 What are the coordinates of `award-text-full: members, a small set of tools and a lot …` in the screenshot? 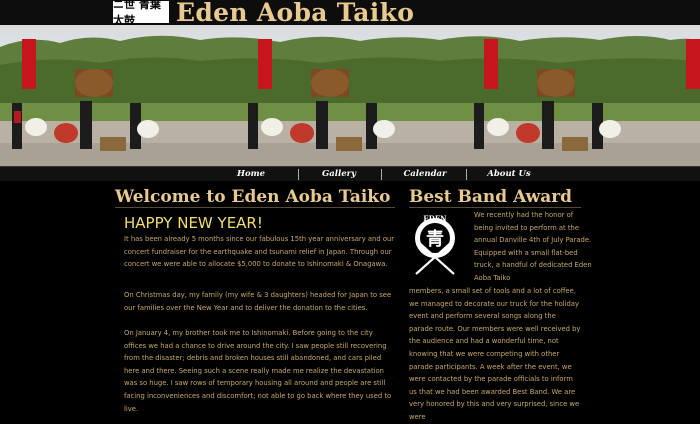 It's located at (495, 354).